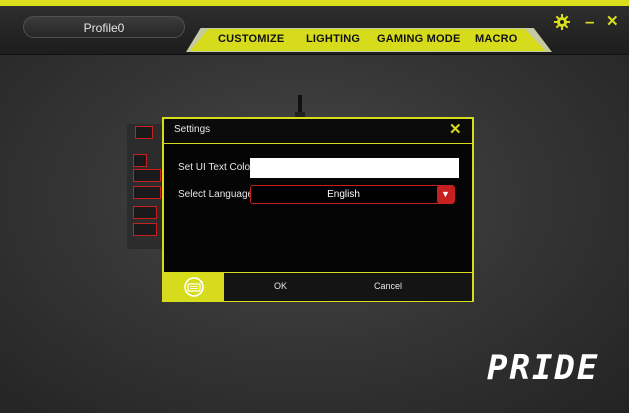 This screenshot has width=629, height=413. What do you see at coordinates (192, 129) in the screenshot?
I see `dialog-title: Settings` at bounding box center [192, 129].